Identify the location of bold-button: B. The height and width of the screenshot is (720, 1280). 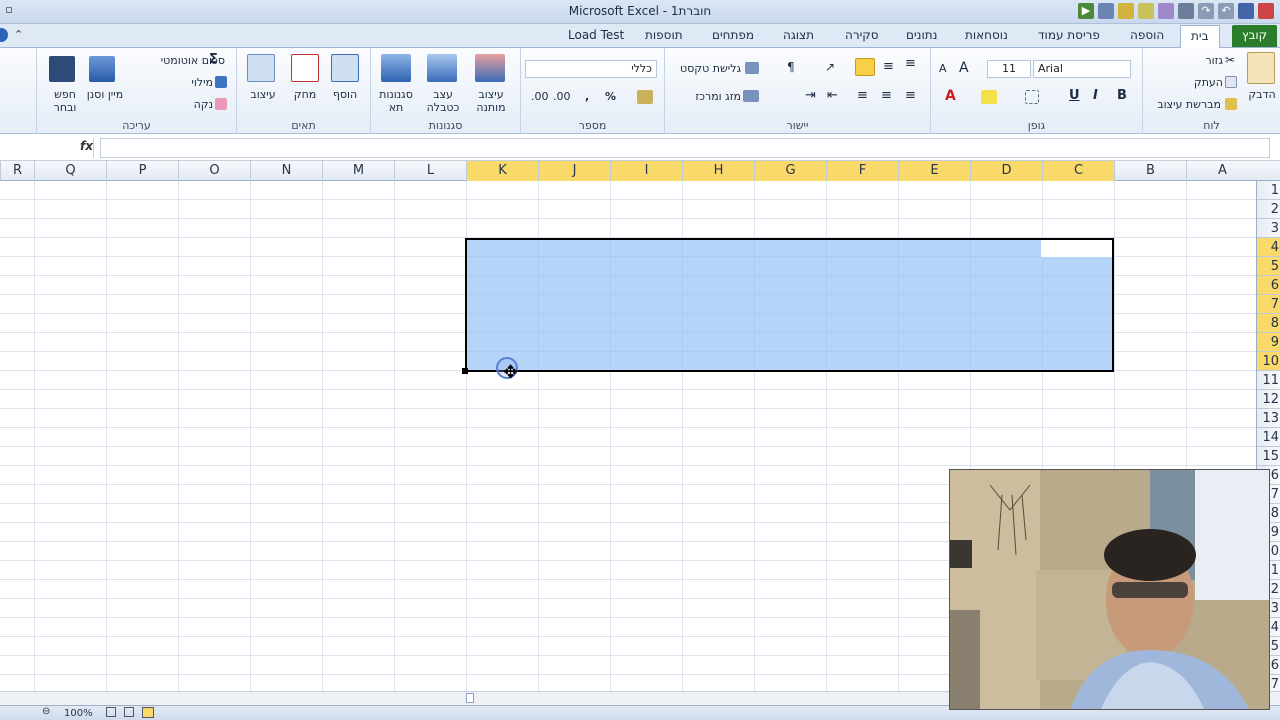
(1122, 95).